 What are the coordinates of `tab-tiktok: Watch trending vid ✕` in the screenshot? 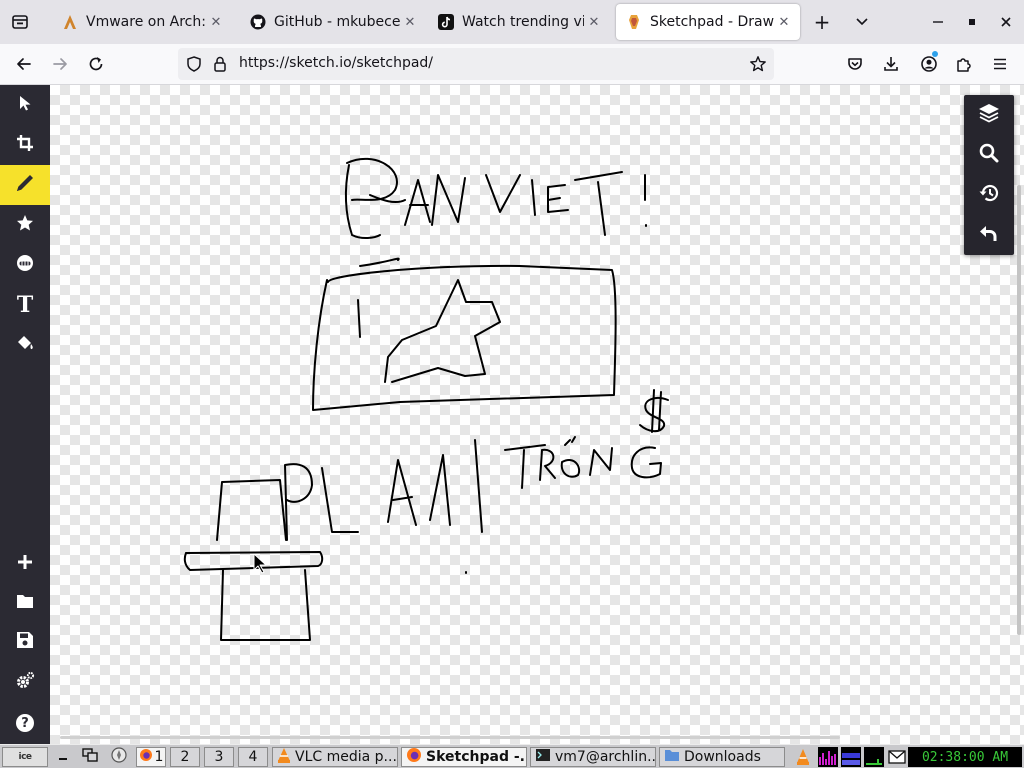 It's located at (519, 22).